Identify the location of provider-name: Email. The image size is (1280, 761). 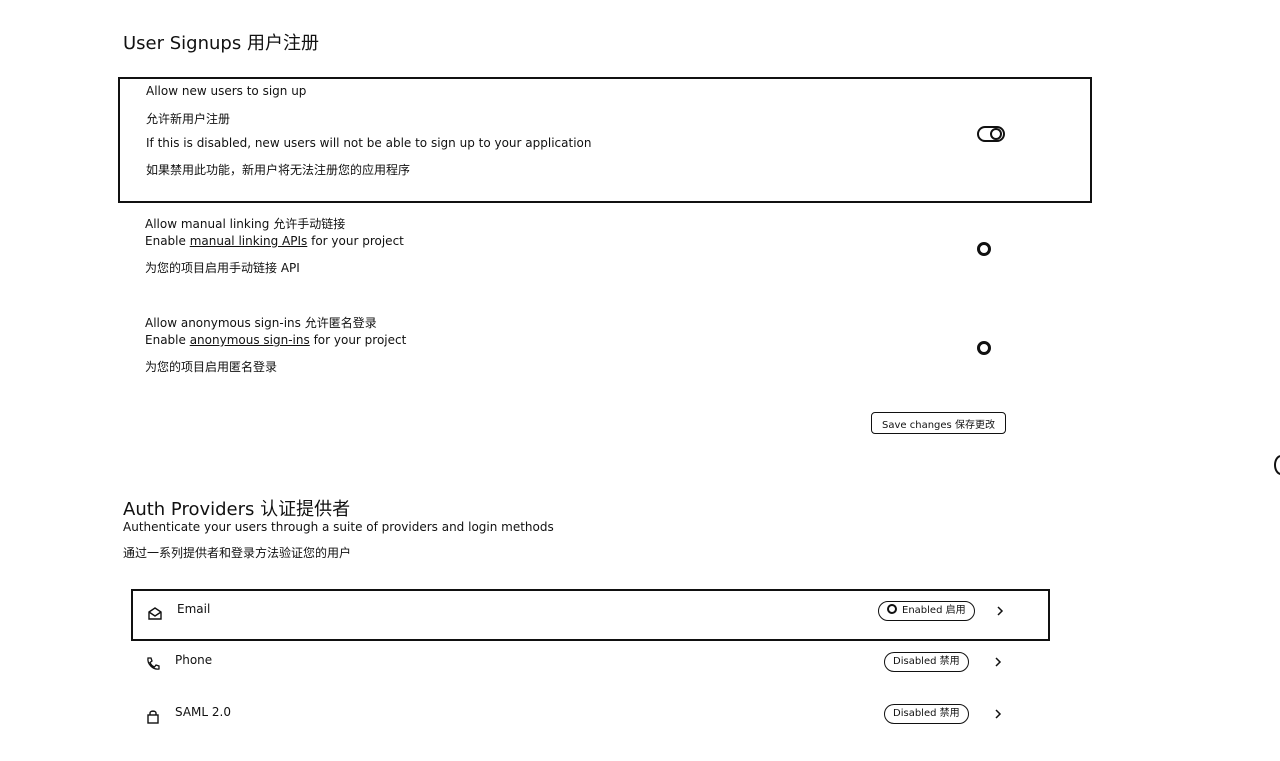
(194, 609).